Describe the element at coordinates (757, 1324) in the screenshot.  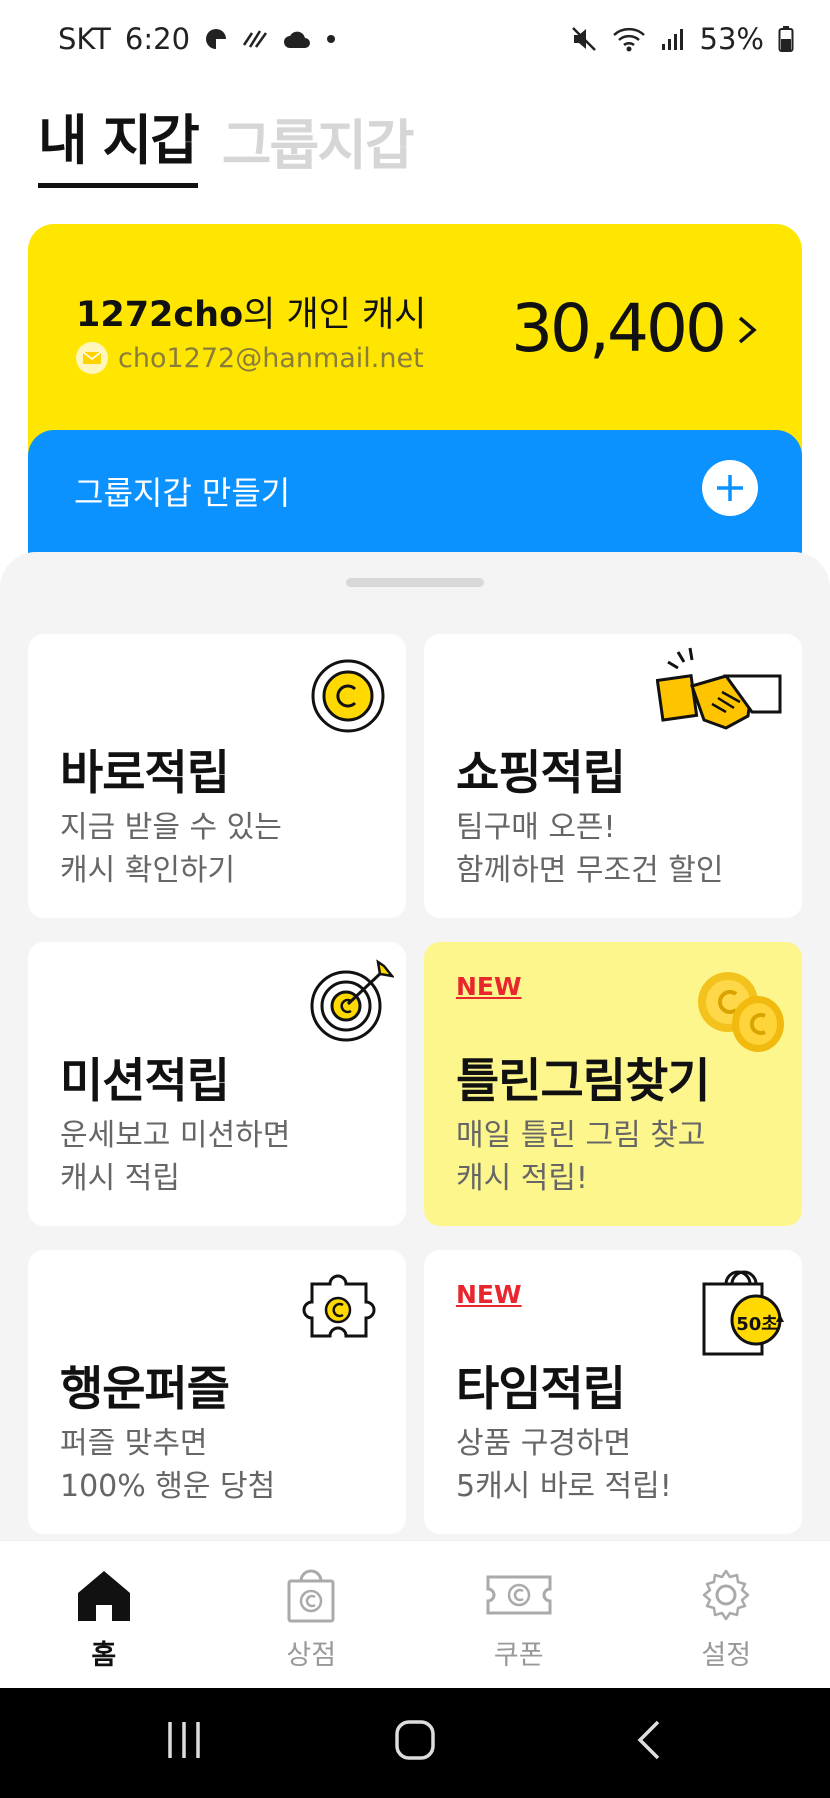
I see `timer-label: 50초` at that location.